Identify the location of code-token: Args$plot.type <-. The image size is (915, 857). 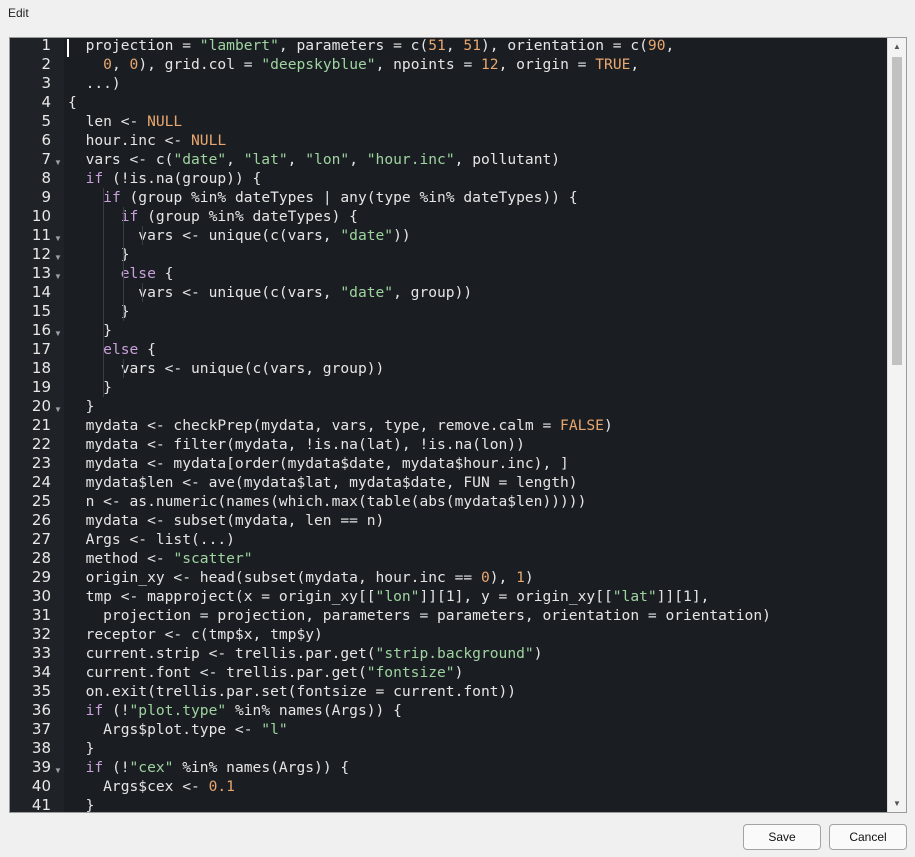
(165, 729).